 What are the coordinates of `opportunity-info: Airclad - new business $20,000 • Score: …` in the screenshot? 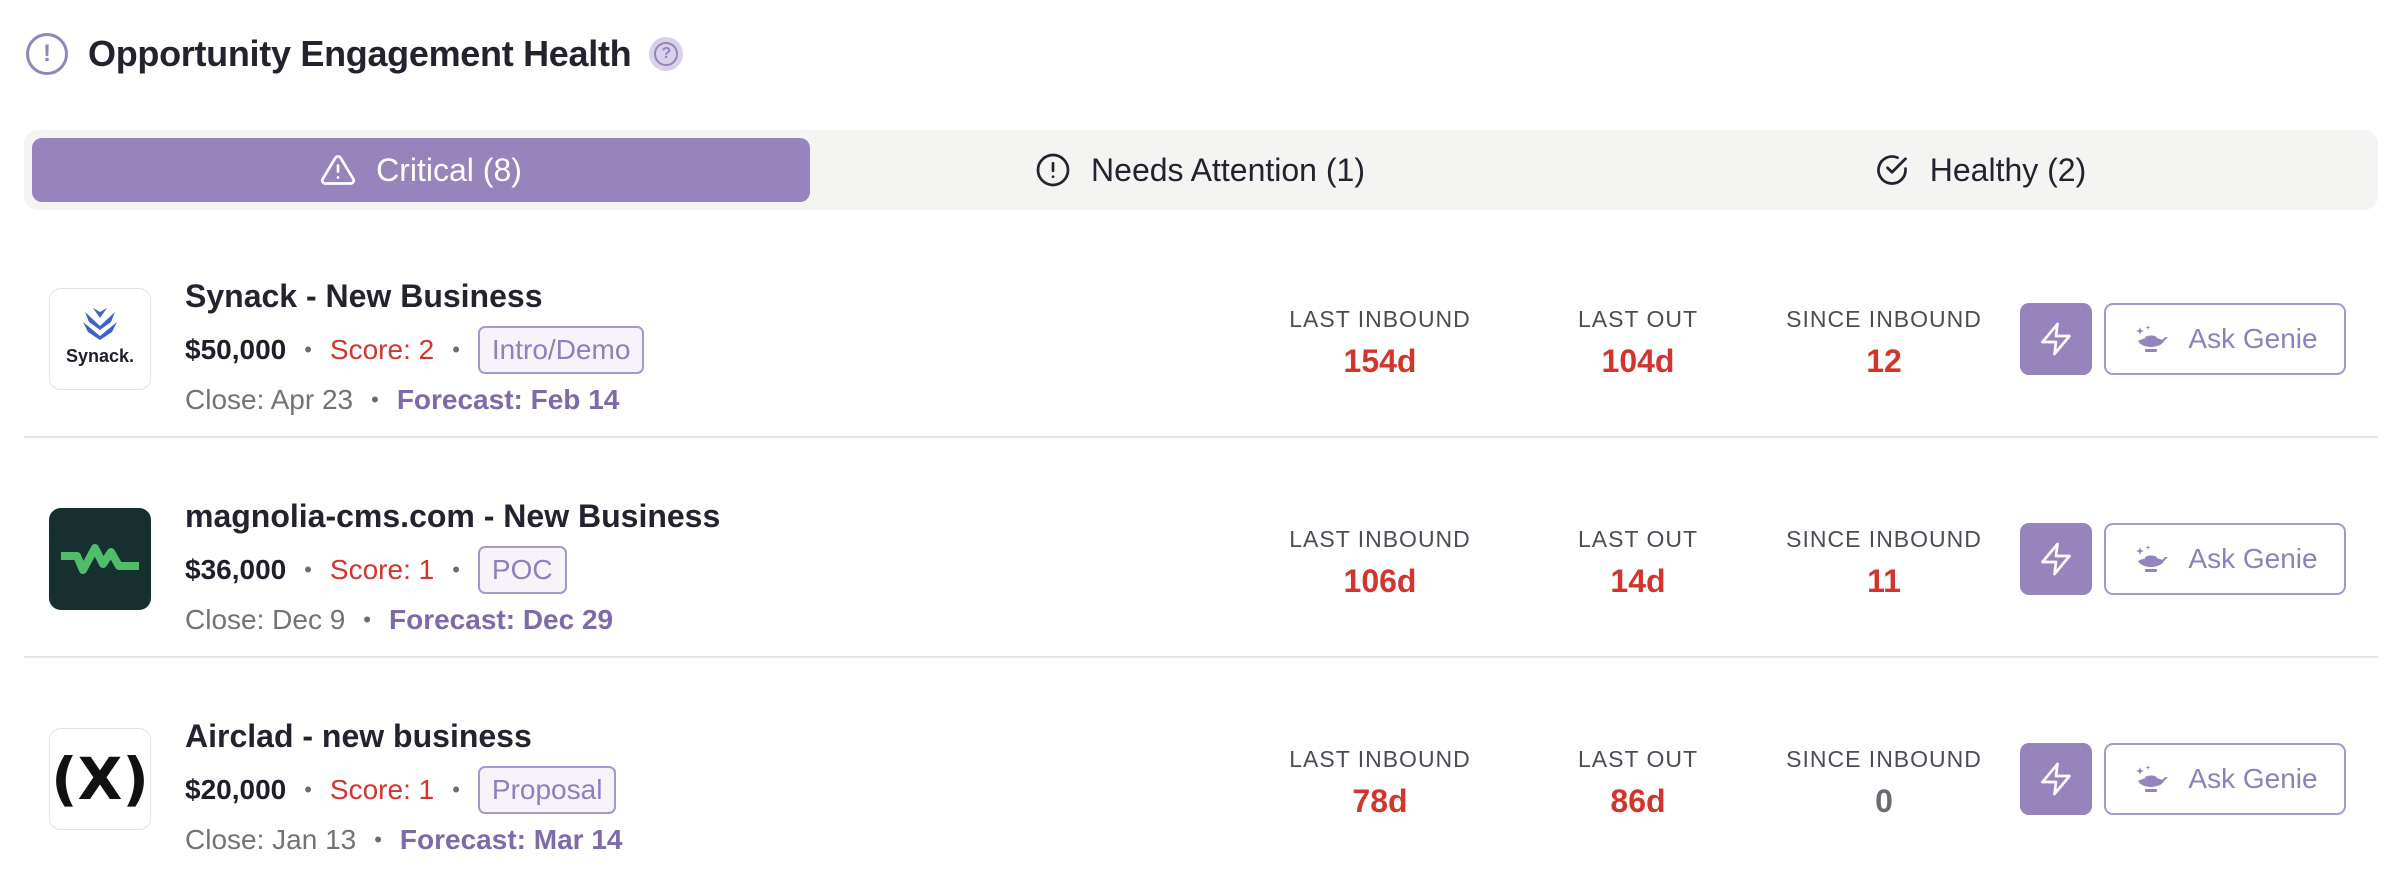 It's located at (403, 787).